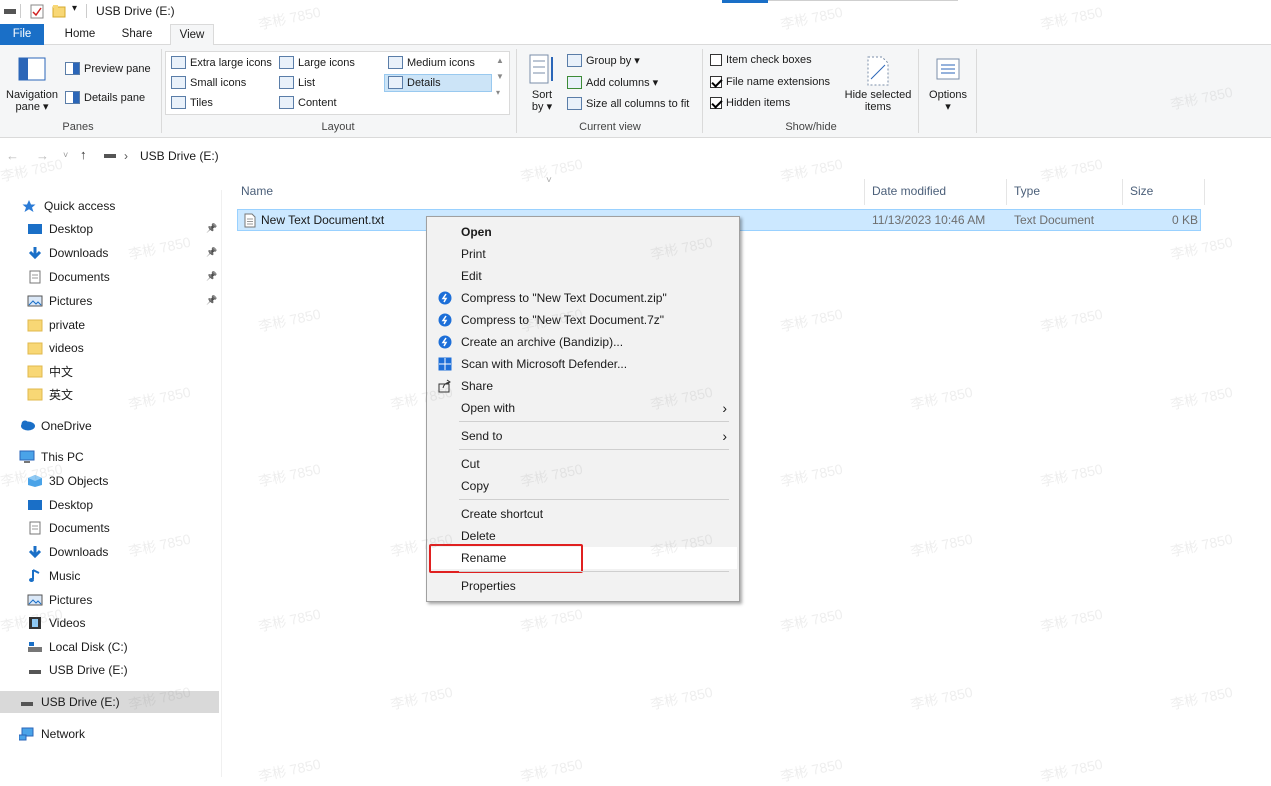 The height and width of the screenshot is (786, 1271). Describe the element at coordinates (32, 69) in the screenshot. I see `navigation-pane-icon` at that location.